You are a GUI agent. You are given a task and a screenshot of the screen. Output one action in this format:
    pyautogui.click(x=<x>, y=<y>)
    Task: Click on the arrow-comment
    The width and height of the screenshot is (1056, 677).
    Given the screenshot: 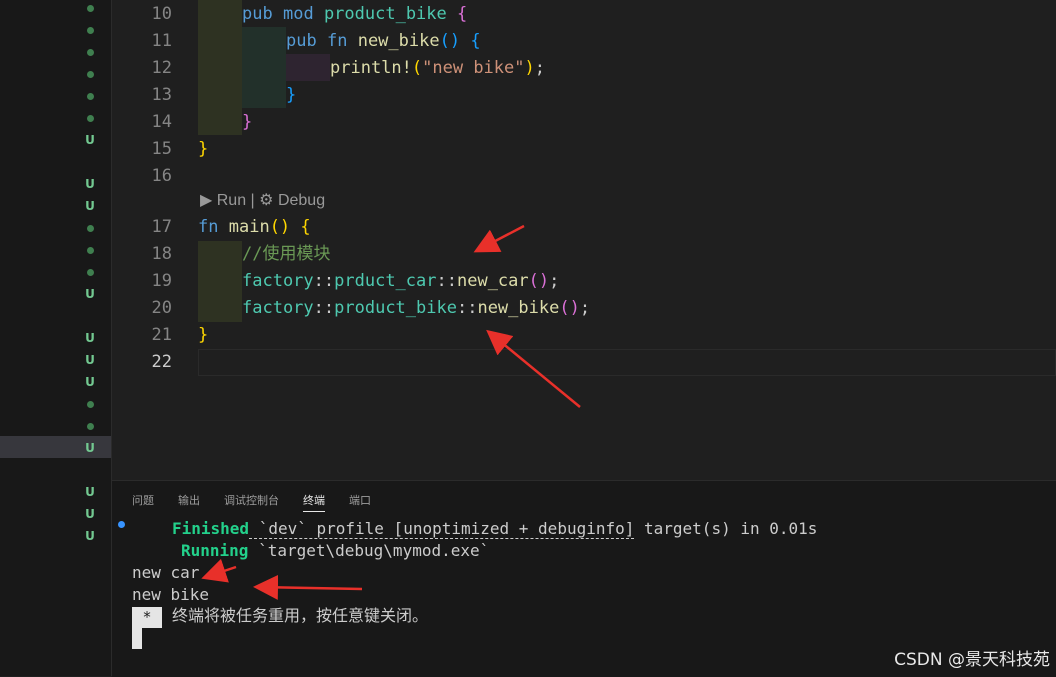 What is the action you would take?
    pyautogui.click(x=499, y=238)
    